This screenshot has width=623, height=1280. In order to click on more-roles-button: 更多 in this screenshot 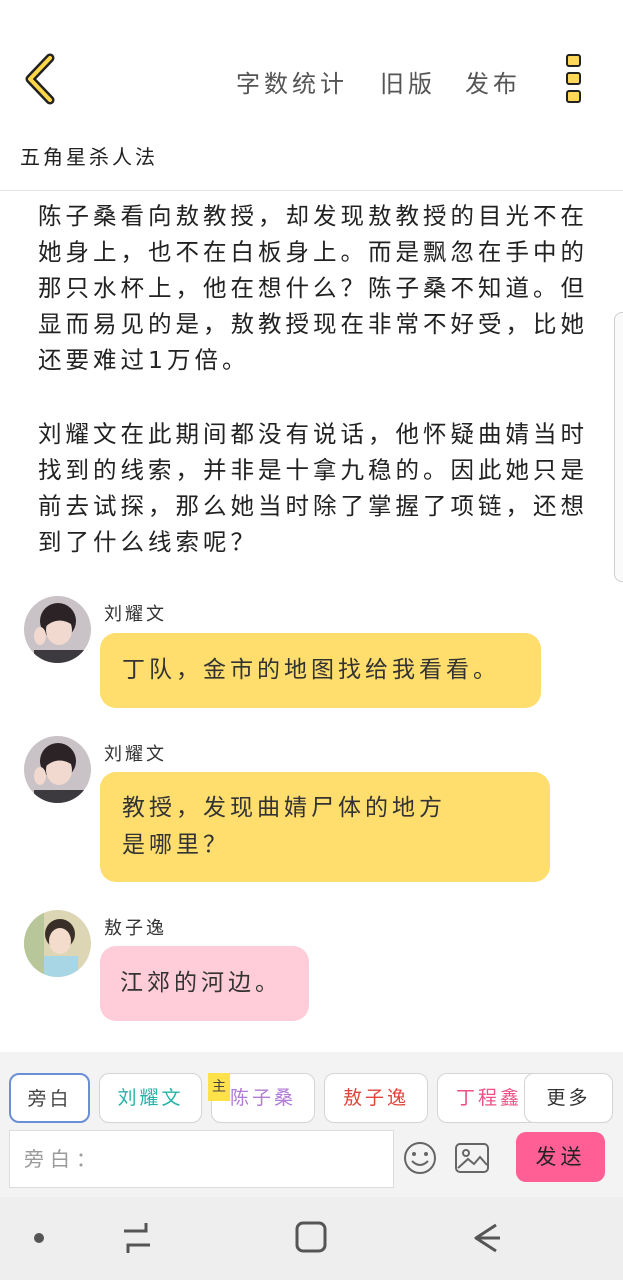, I will do `click(568, 1098)`.